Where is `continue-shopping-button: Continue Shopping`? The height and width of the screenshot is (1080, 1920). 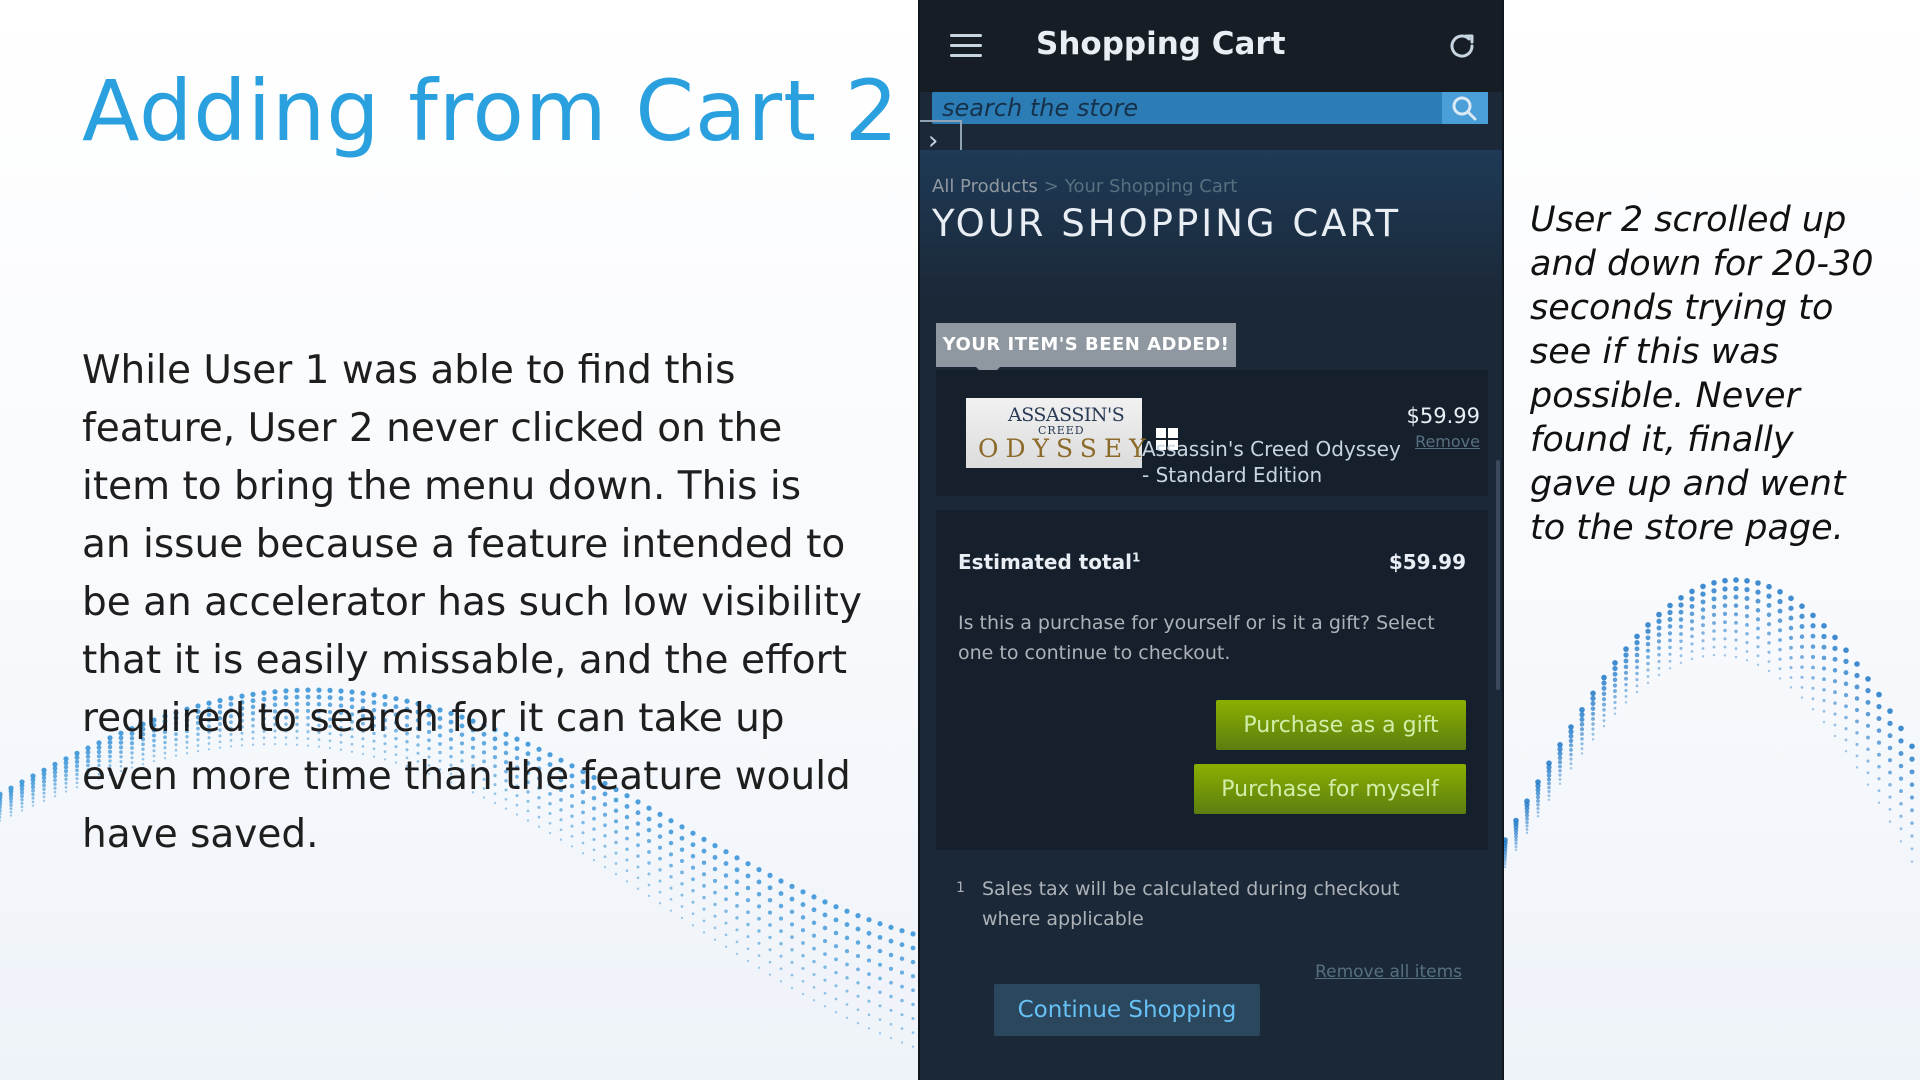
continue-shopping-button: Continue Shopping is located at coordinates (1127, 1010).